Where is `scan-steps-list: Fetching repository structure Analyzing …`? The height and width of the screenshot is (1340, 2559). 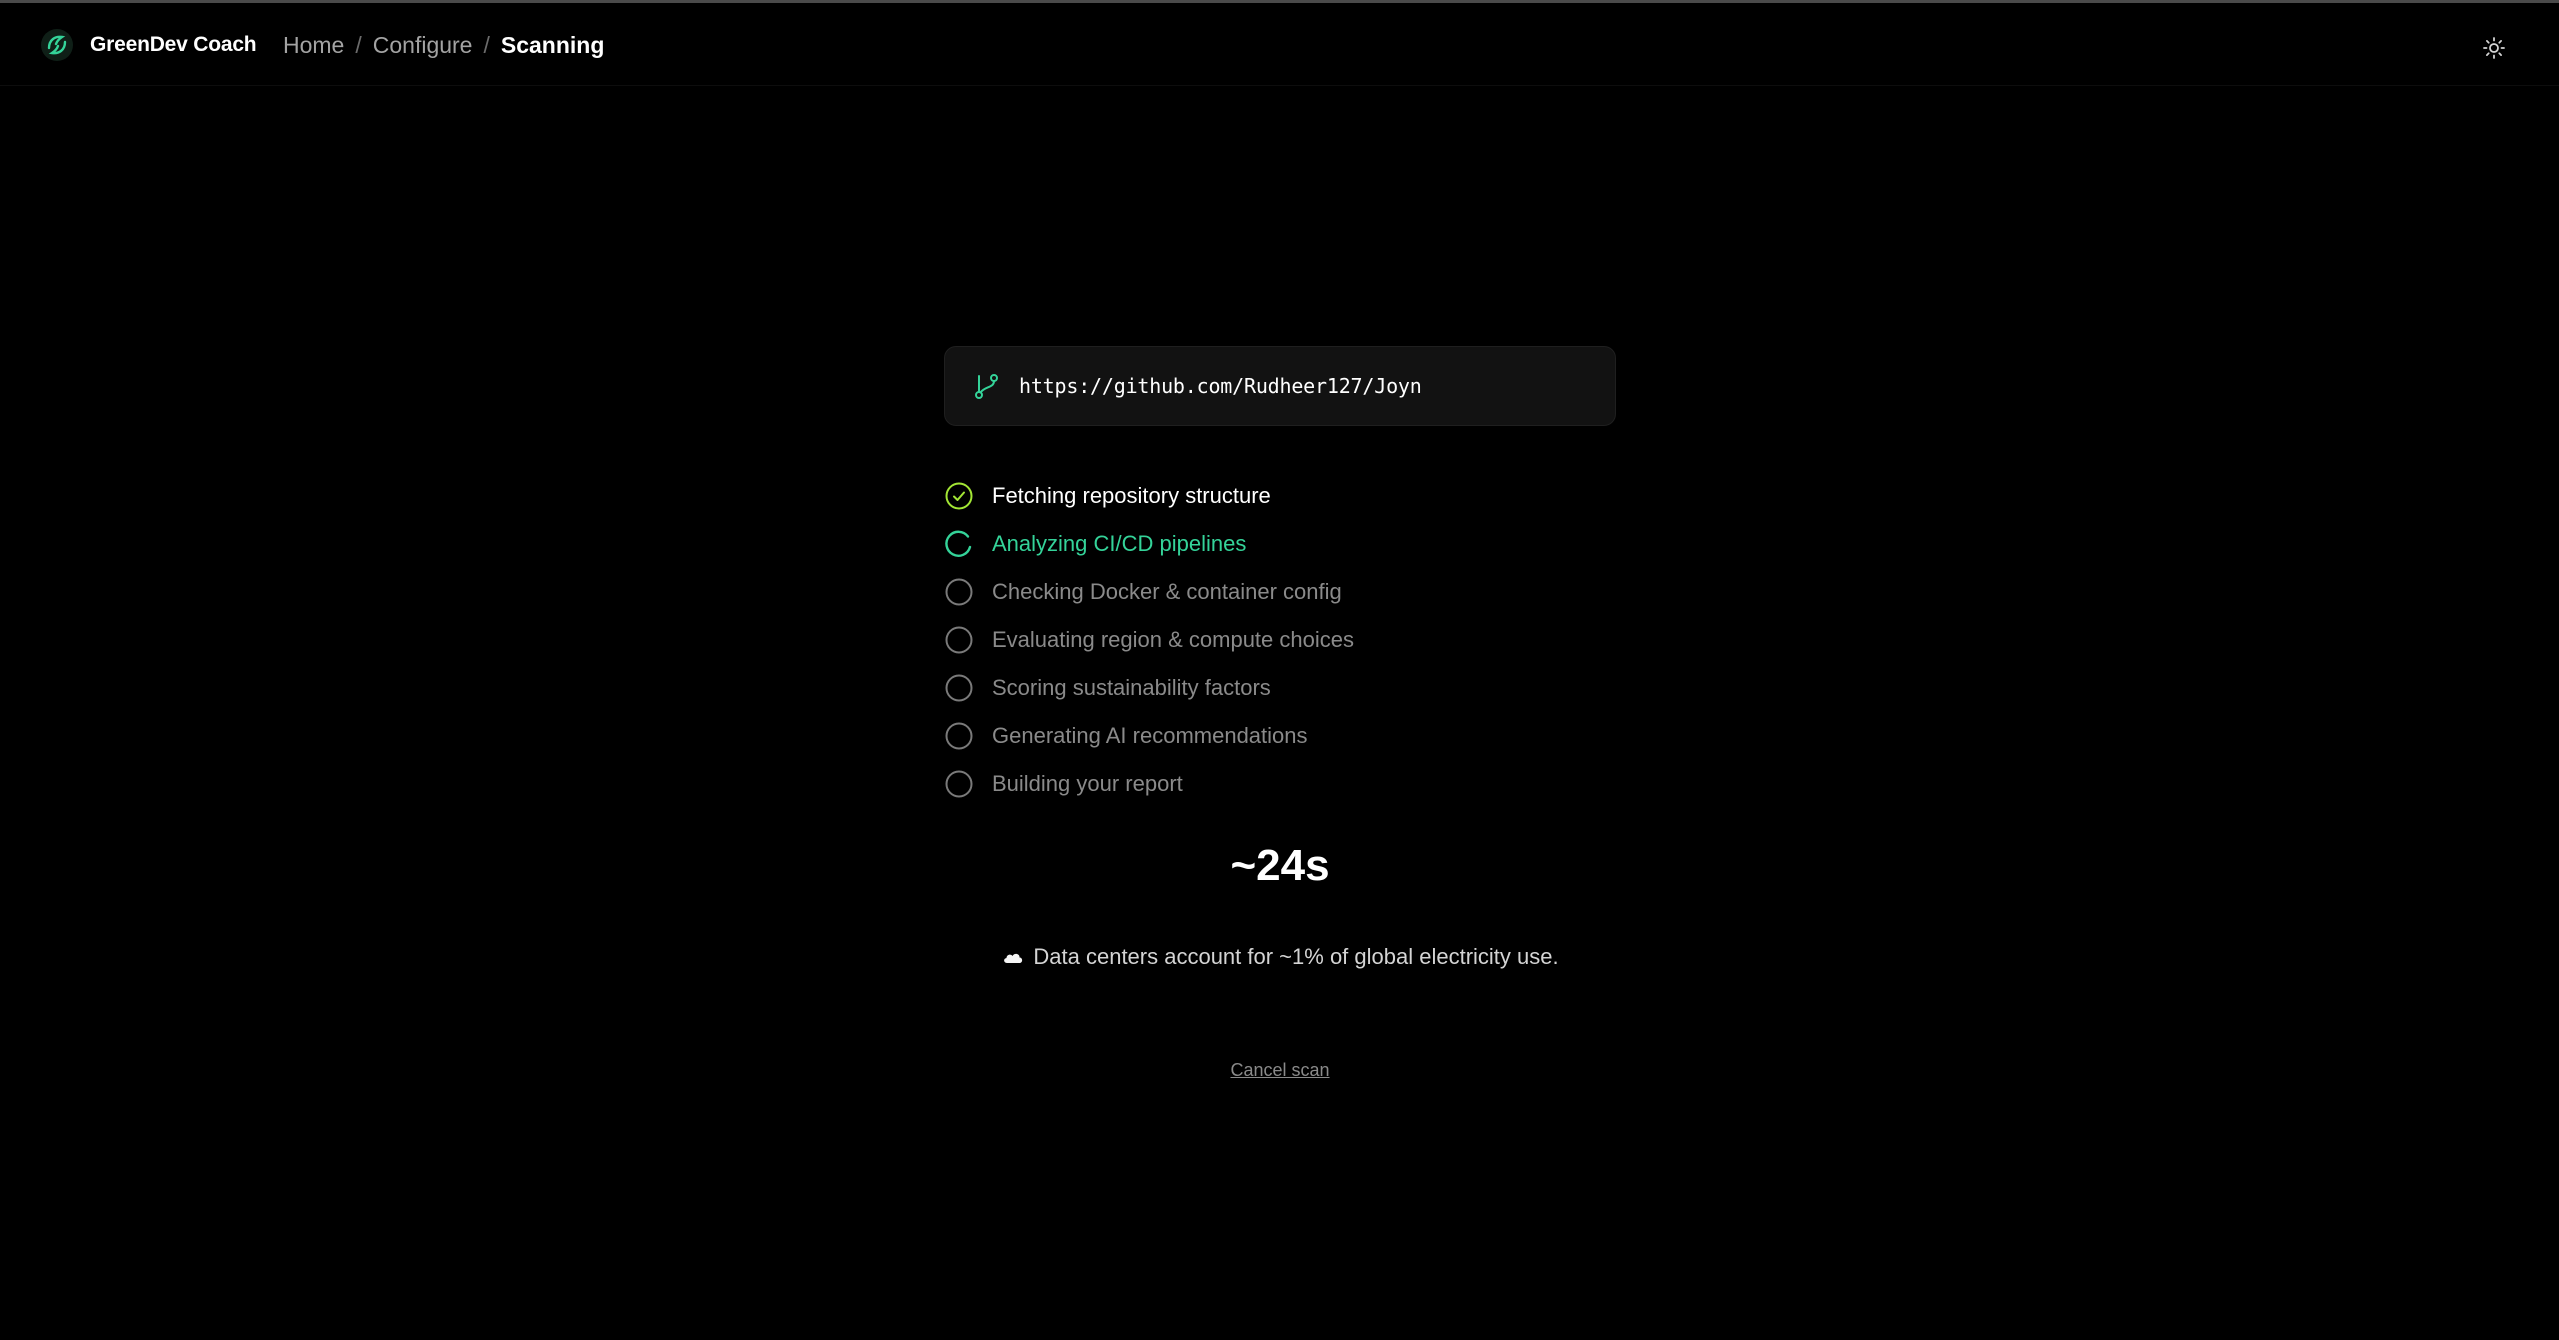
scan-steps-list: Fetching repository structure Analyzing … is located at coordinates (1280, 640).